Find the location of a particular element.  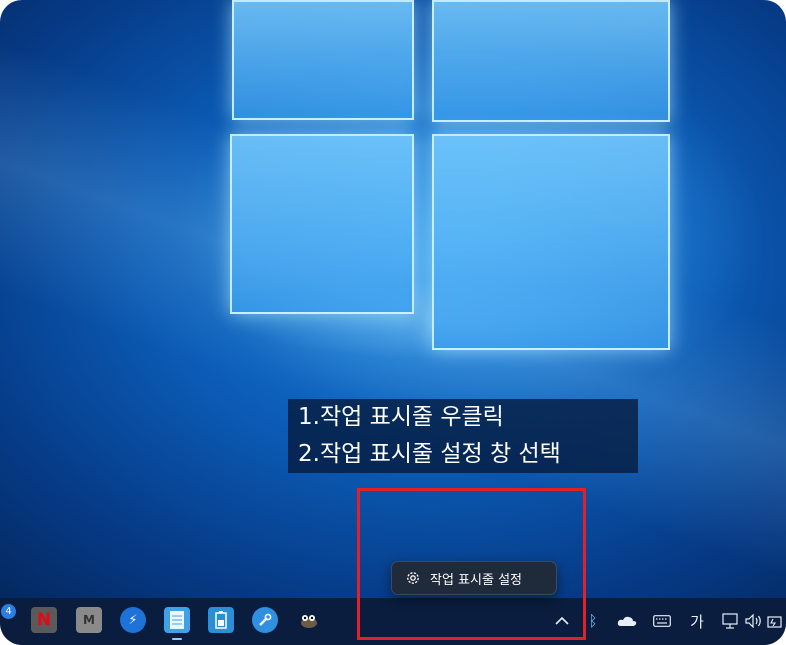

notepad-active-indicator is located at coordinates (177, 639).